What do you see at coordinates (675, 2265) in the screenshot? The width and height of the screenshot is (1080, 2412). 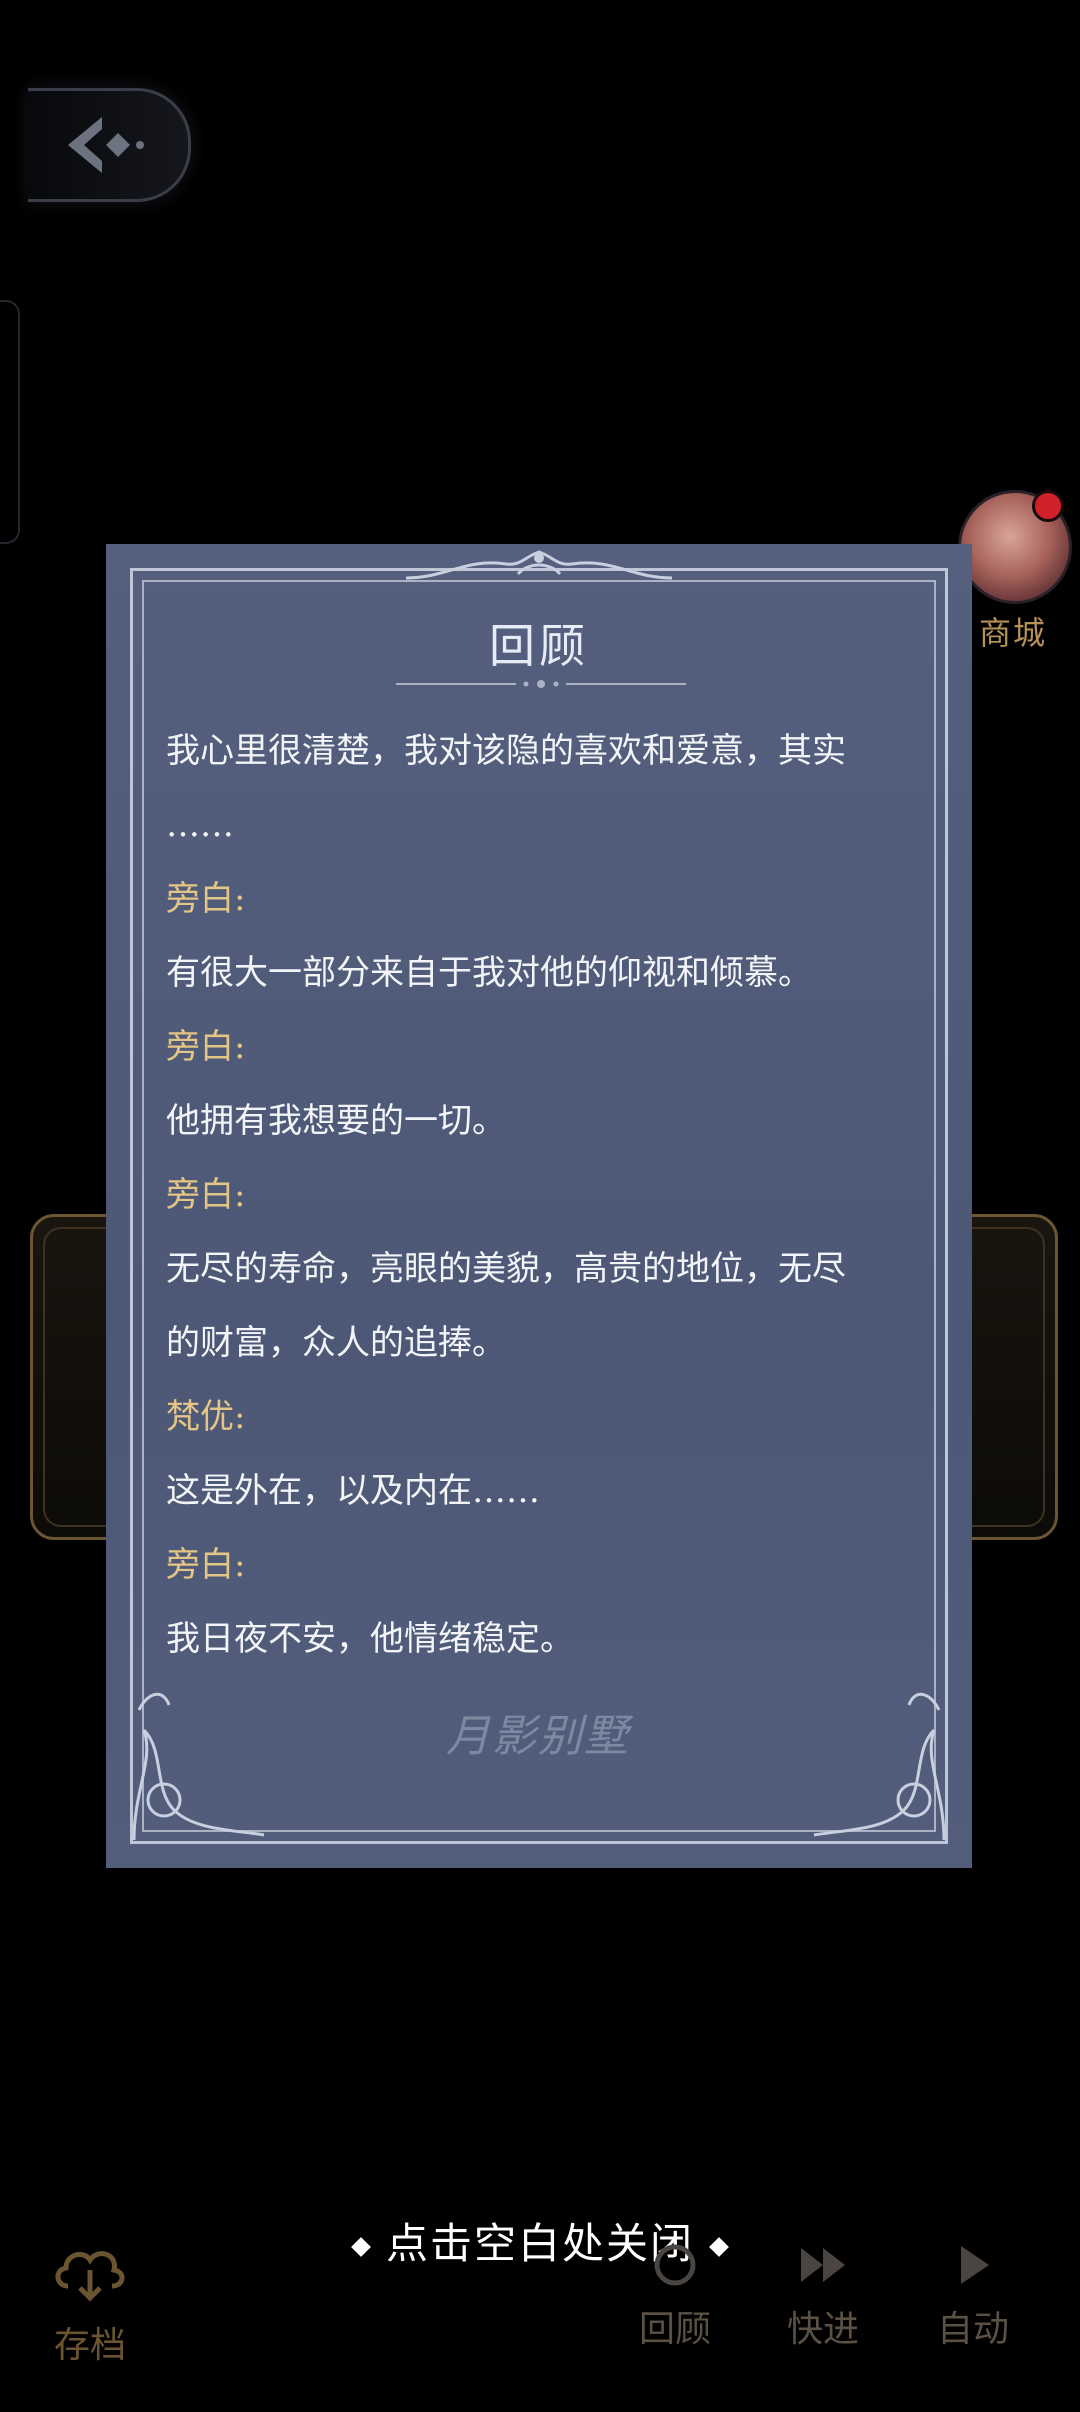 I see `review-icon` at bounding box center [675, 2265].